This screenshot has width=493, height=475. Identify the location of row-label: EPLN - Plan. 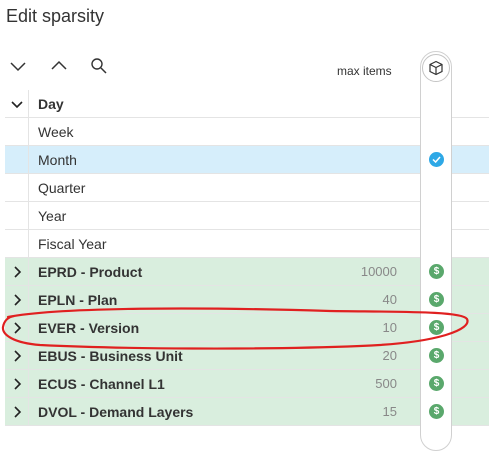
(78, 299).